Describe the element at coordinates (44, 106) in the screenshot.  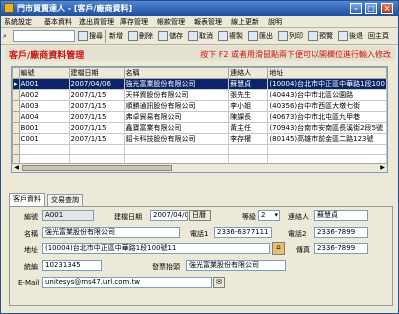
I see `table-cell: A003` at that location.